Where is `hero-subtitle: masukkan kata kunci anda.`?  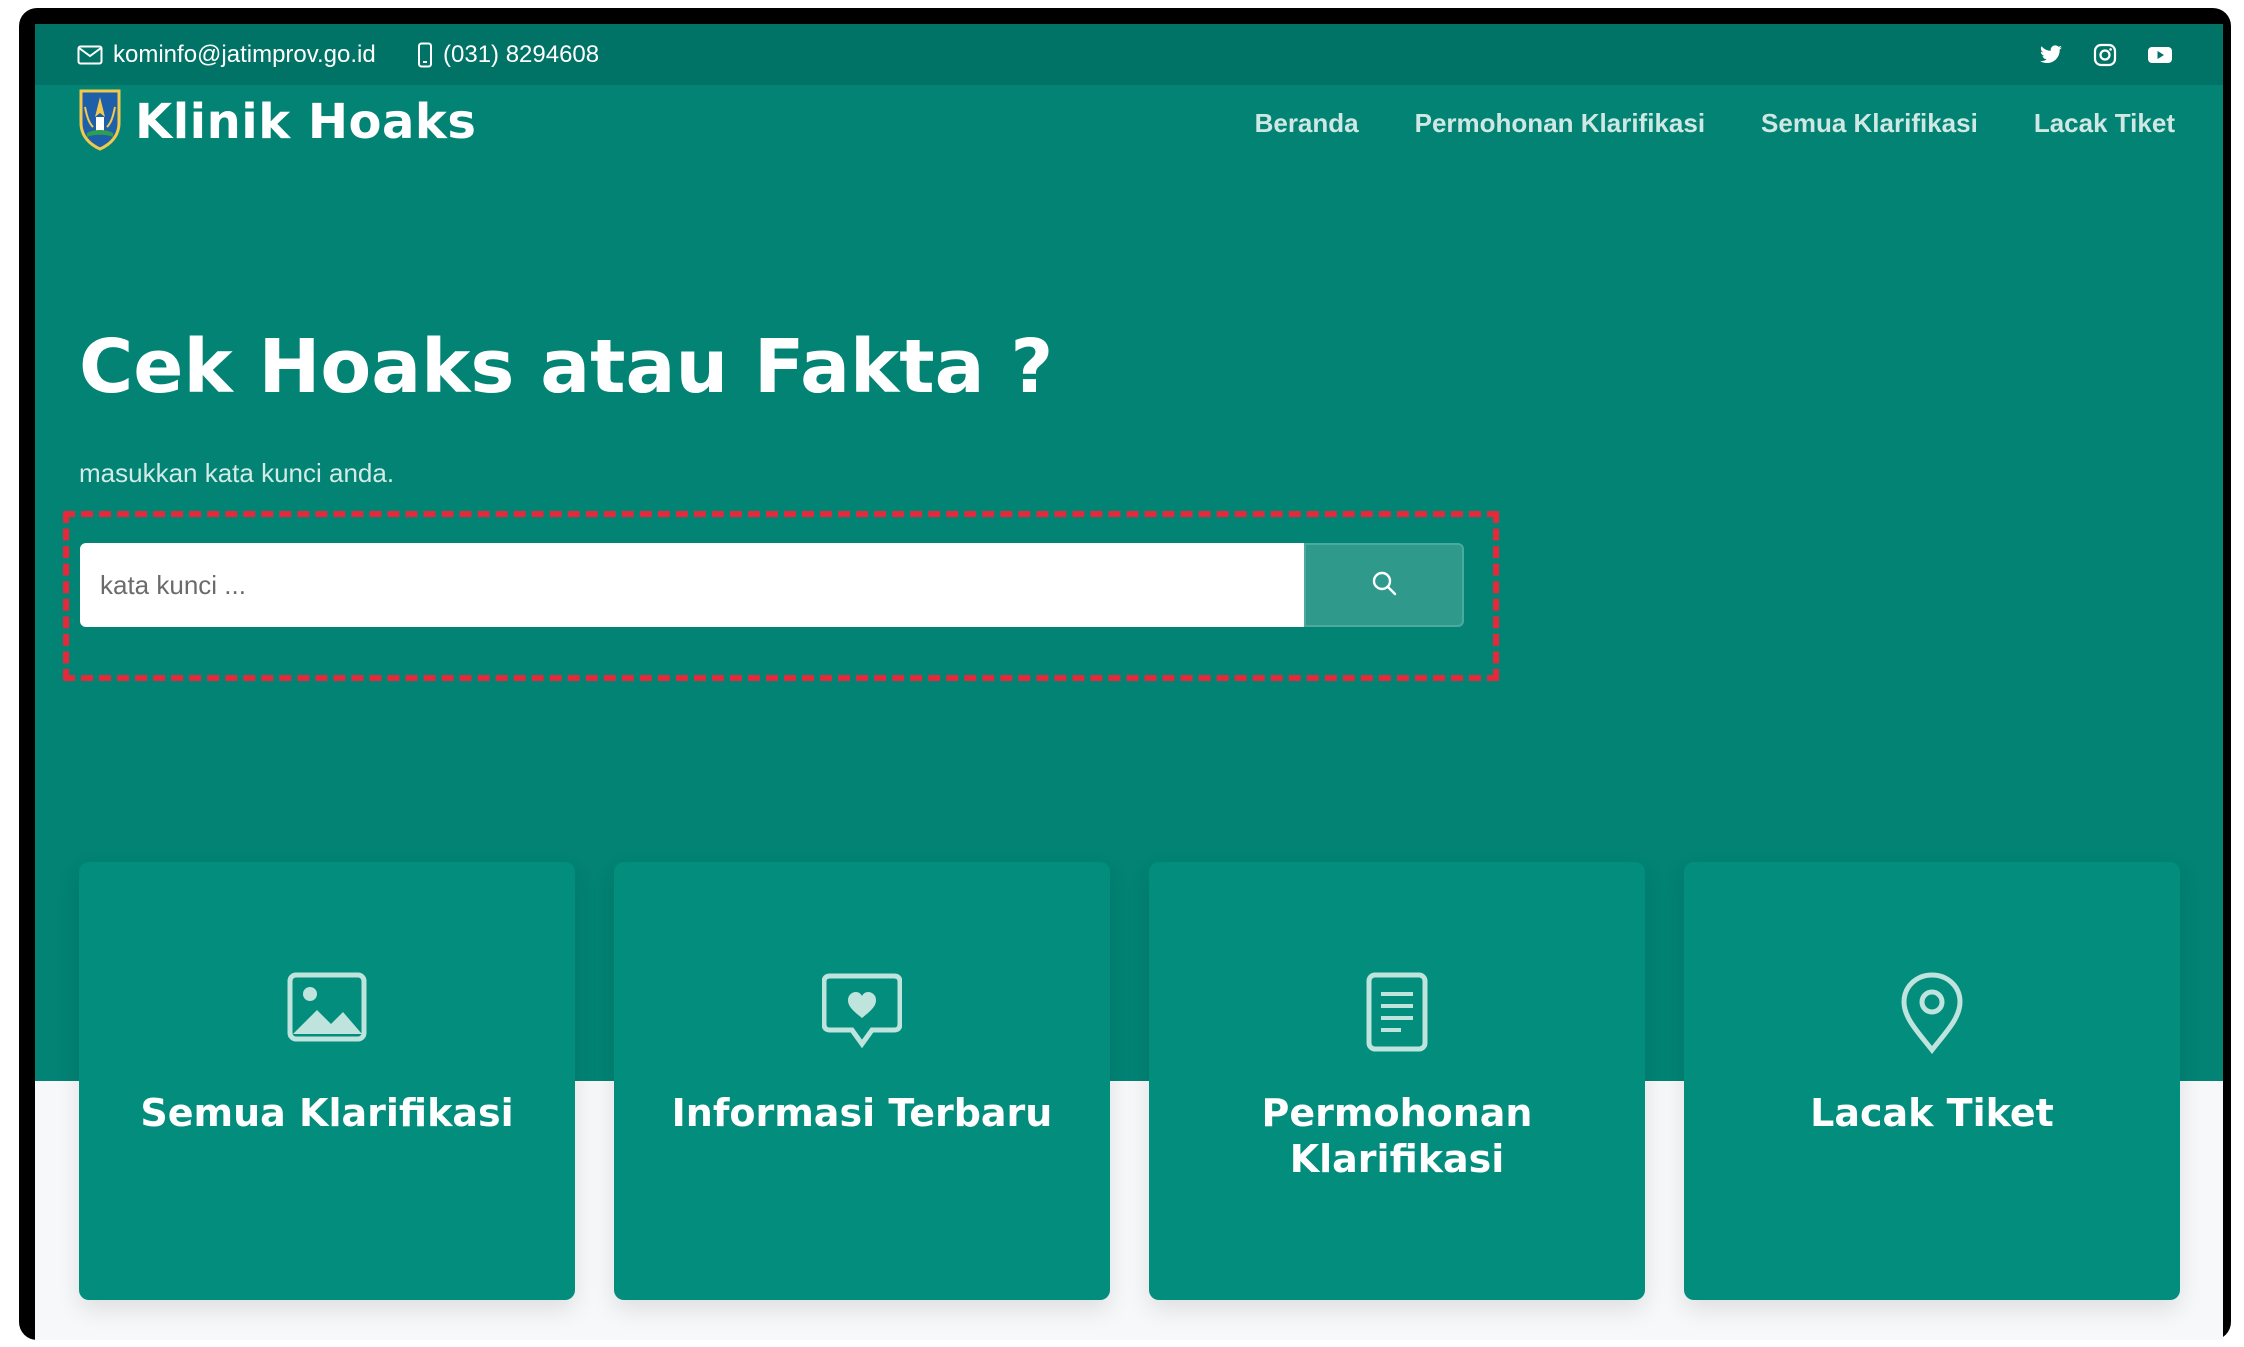
hero-subtitle: masukkan kata kunci anda. is located at coordinates (237, 473).